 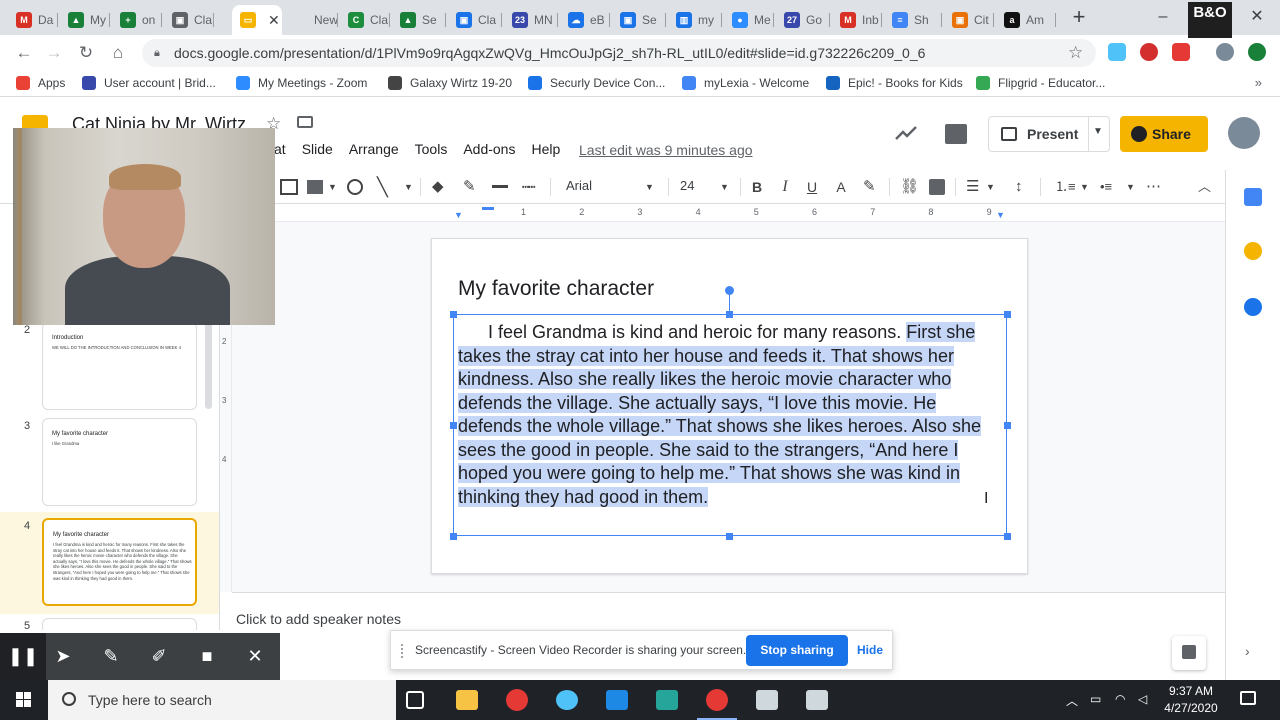 I want to click on bookmark-star-icon: ☆, so click(x=1075, y=53).